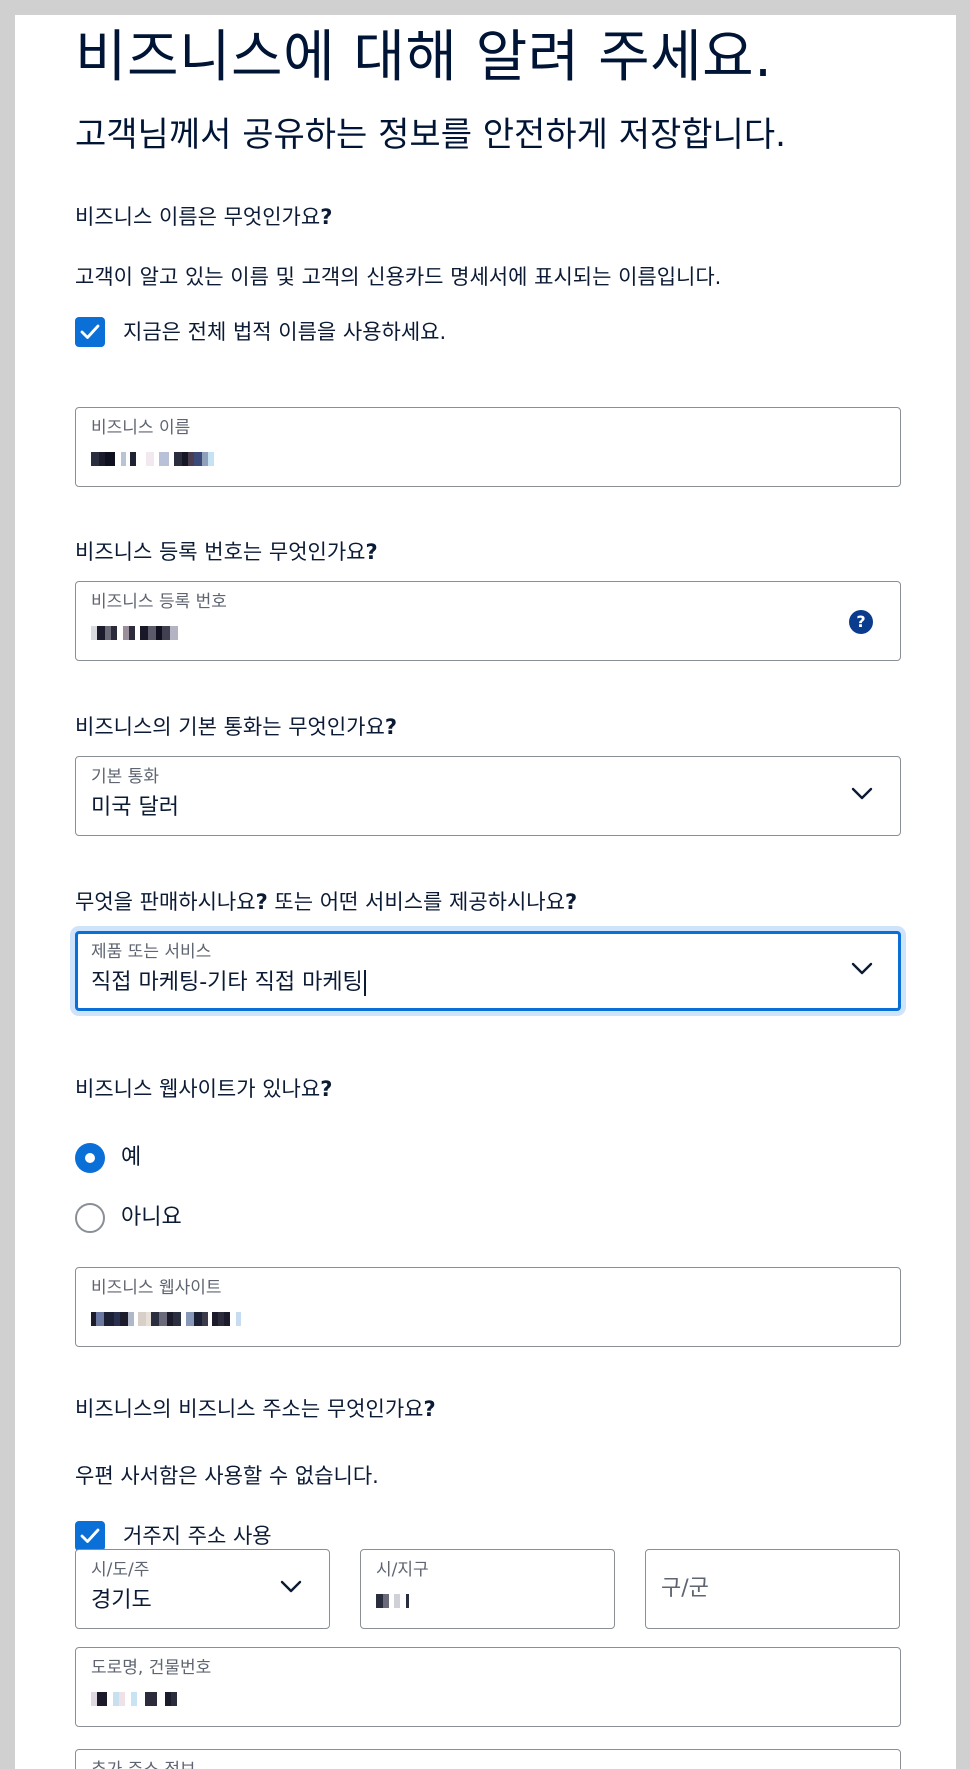 This screenshot has width=970, height=1769. Describe the element at coordinates (125, 777) in the screenshot. I see `currency-field-label: 기본 통화` at that location.